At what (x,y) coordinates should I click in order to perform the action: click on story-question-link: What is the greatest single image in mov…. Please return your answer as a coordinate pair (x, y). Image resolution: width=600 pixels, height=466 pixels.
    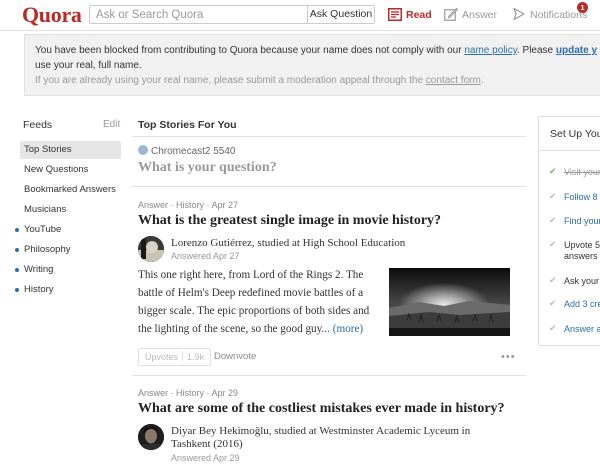
    Looking at the image, I should click on (289, 221).